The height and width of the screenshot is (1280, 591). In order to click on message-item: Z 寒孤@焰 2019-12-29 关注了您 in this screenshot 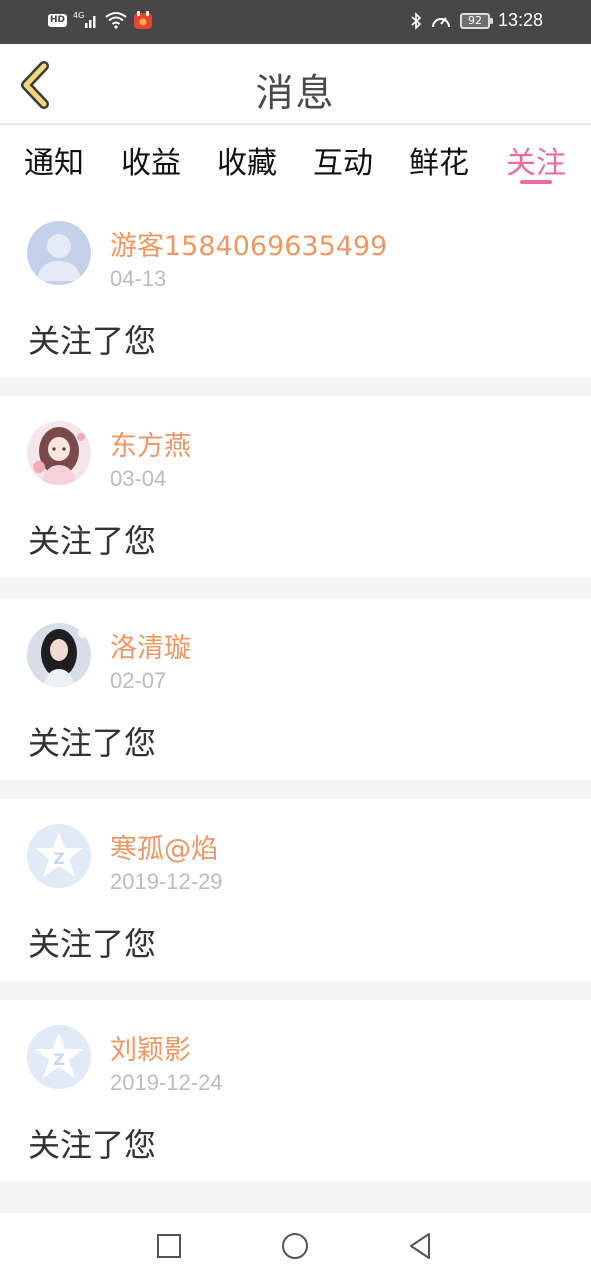, I will do `click(295, 890)`.